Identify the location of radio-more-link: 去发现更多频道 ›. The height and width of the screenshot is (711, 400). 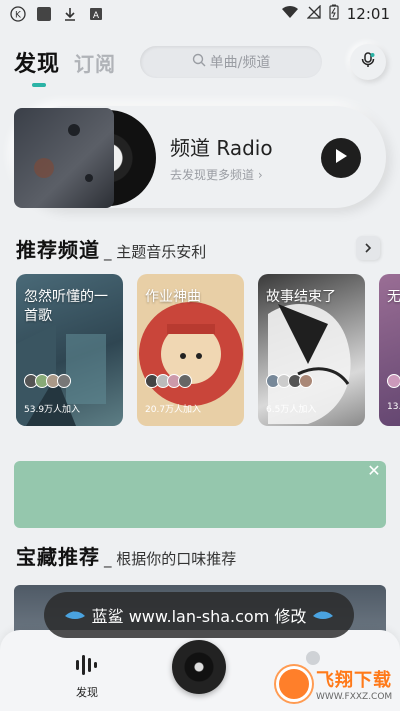
(216, 174).